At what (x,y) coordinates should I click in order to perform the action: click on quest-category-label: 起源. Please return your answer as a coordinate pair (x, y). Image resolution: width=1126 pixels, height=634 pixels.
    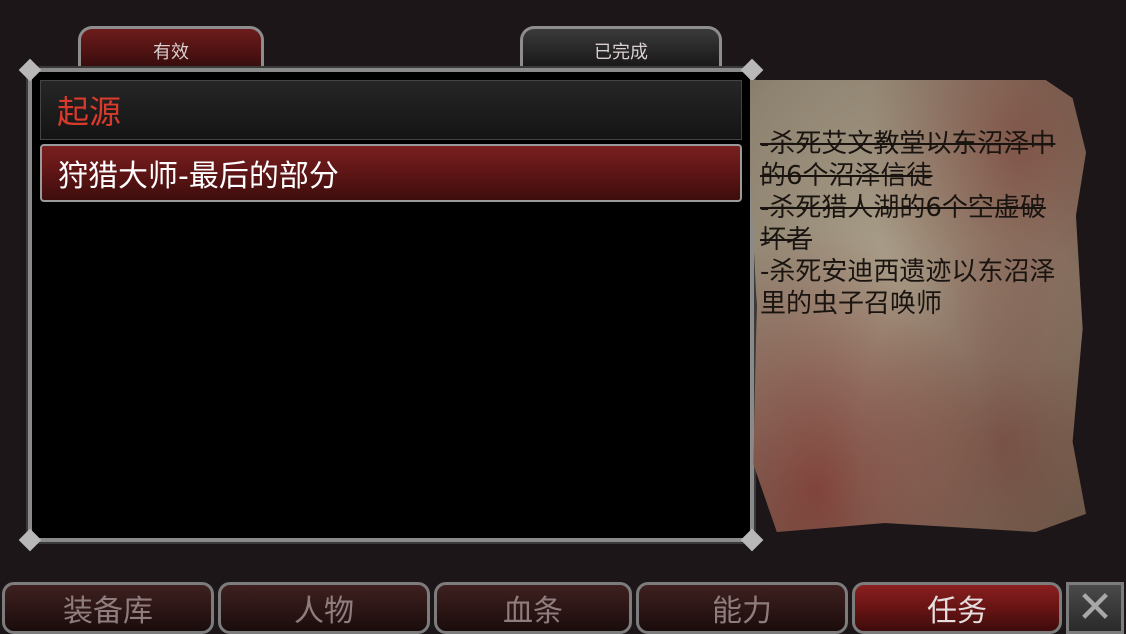
    Looking at the image, I should click on (89, 112).